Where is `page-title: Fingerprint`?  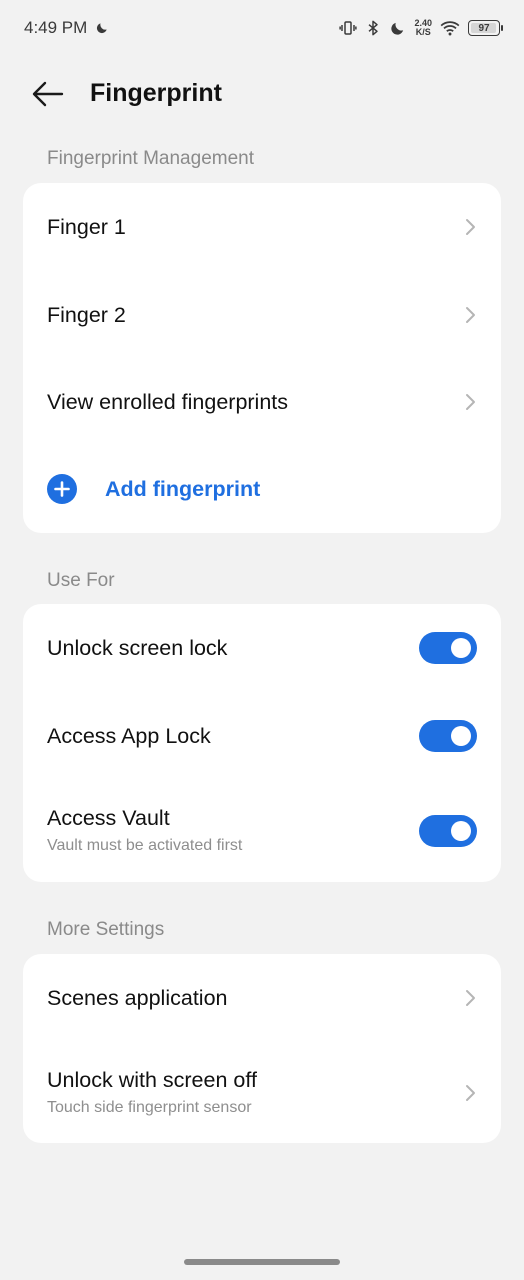
page-title: Fingerprint is located at coordinates (156, 93).